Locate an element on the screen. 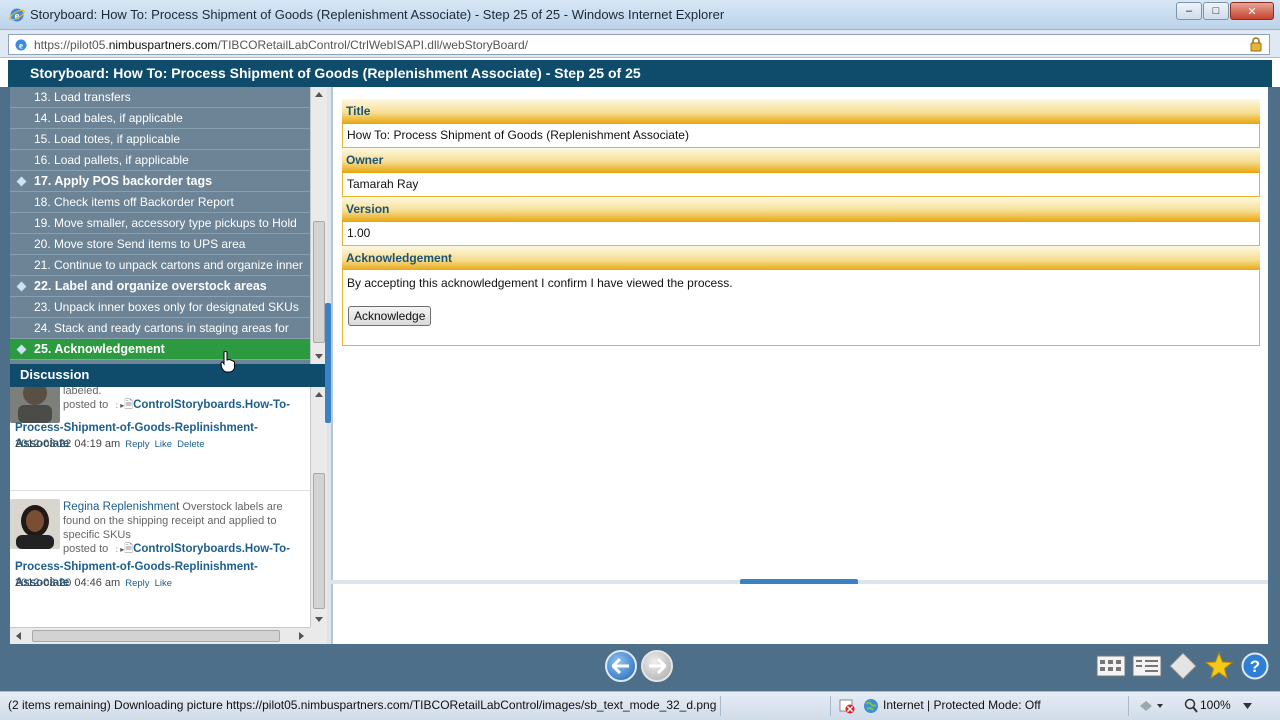  zoom-icon is located at coordinates (1191, 706).